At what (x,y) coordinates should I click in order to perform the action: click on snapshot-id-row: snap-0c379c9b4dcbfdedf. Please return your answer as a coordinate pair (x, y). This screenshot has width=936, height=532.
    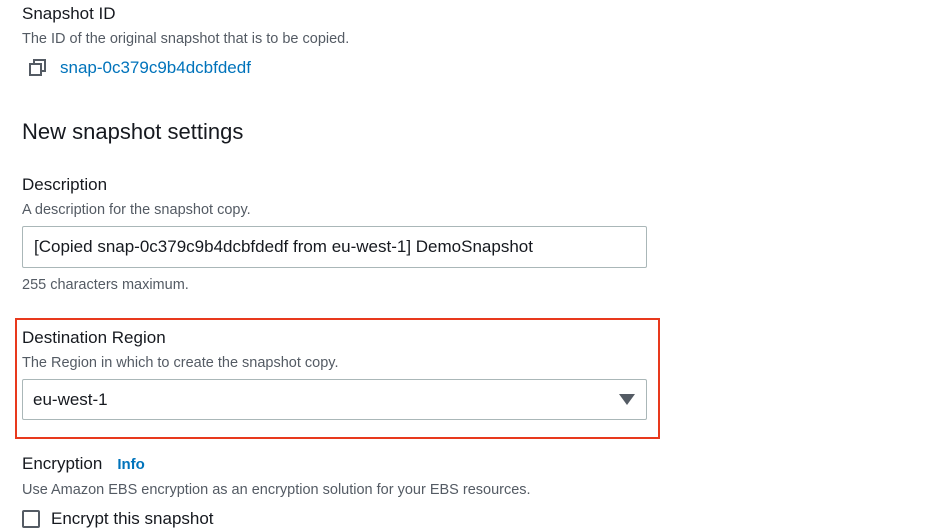
    Looking at the image, I should click on (139, 68).